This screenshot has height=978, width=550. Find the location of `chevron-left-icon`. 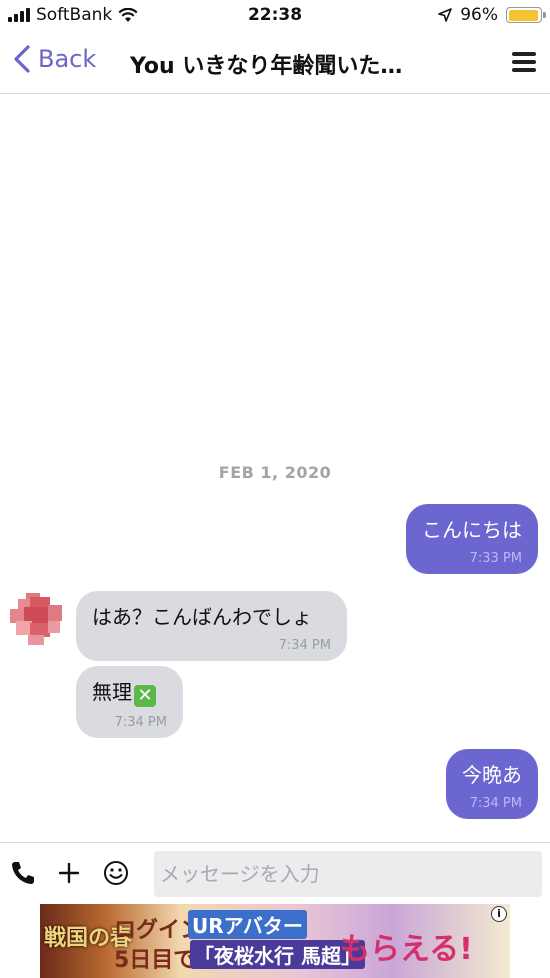

chevron-left-icon is located at coordinates (22, 59).